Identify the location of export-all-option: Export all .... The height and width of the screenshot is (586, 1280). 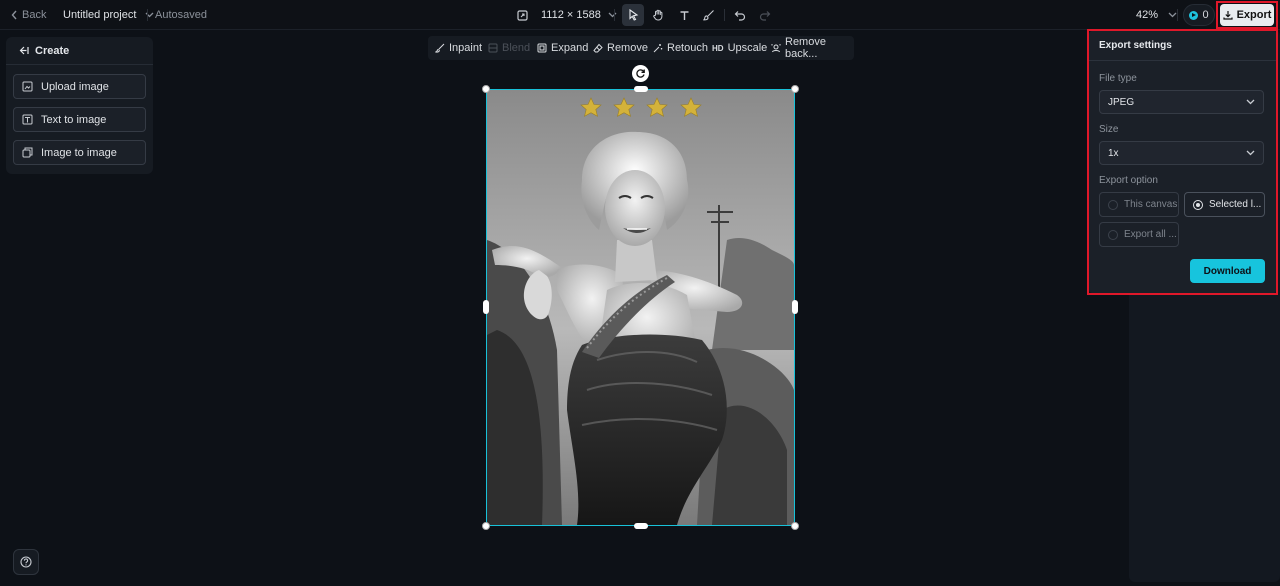
(1139, 234).